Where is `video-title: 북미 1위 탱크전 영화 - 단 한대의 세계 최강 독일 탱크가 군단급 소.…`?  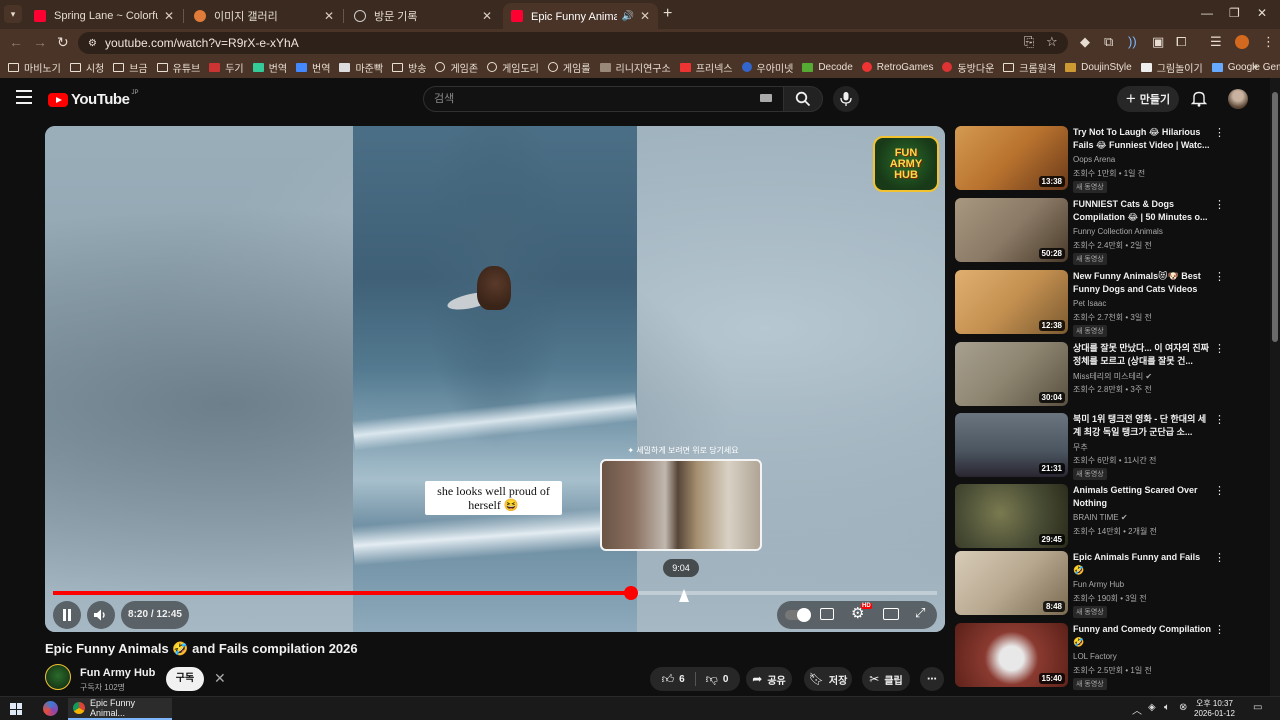 video-title: 북미 1위 탱크전 영화 - 단 한대의 세계 최강 독일 탱크가 군단급 소.… is located at coordinates (1142, 426).